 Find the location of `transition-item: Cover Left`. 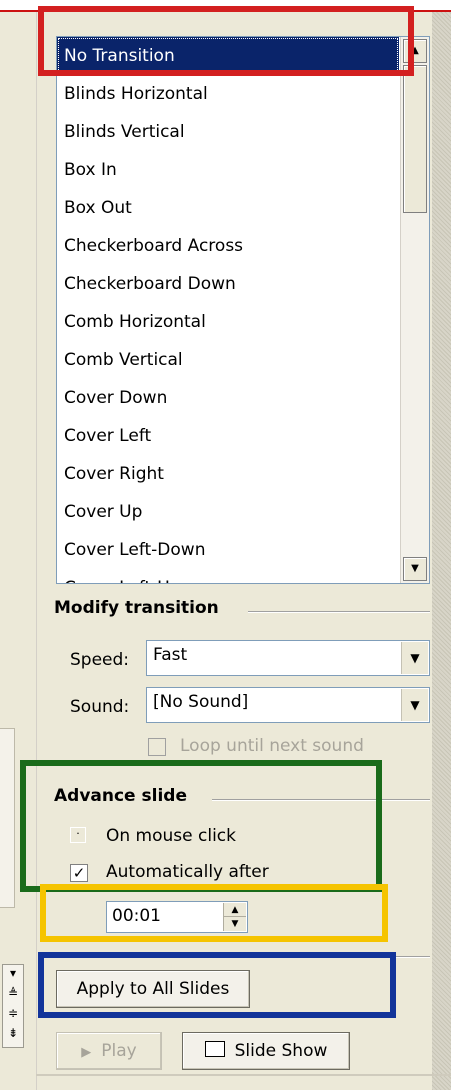

transition-item: Cover Left is located at coordinates (228, 436).